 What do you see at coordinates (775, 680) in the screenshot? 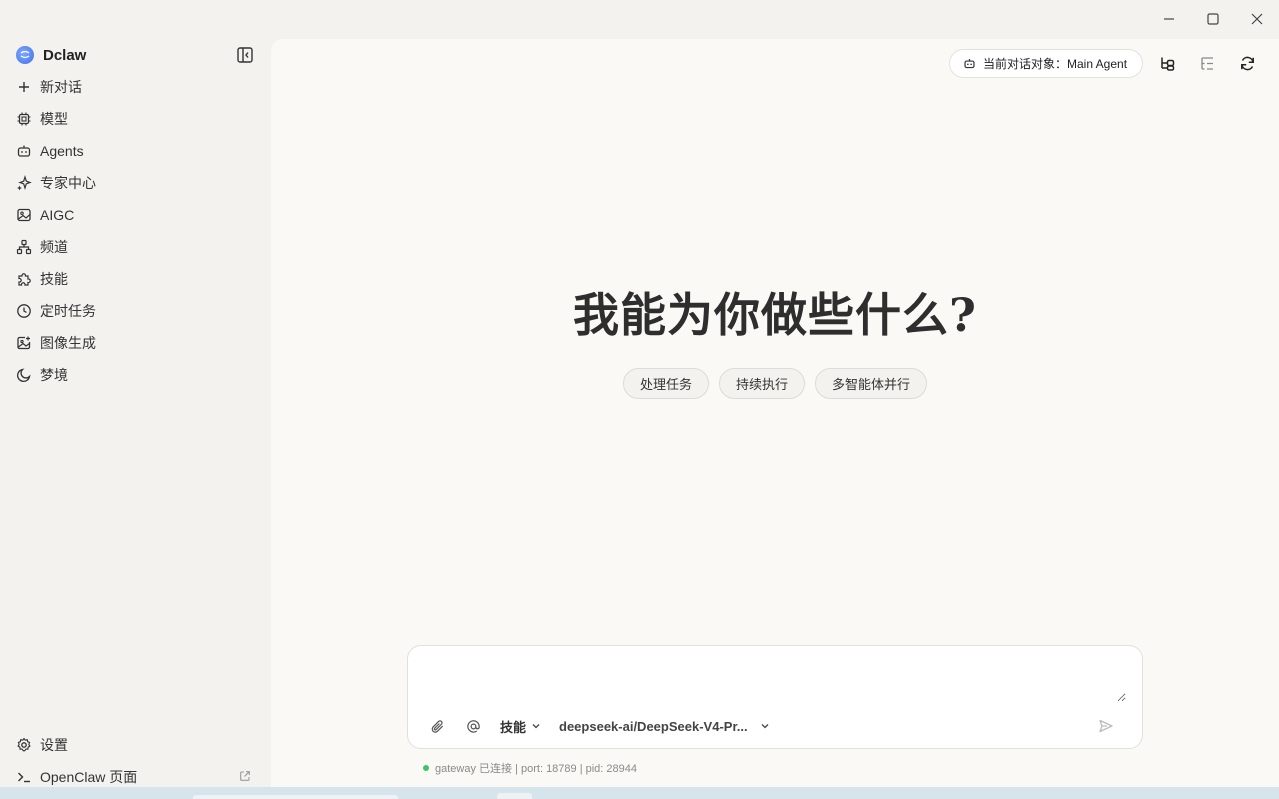
I see `message-input` at bounding box center [775, 680].